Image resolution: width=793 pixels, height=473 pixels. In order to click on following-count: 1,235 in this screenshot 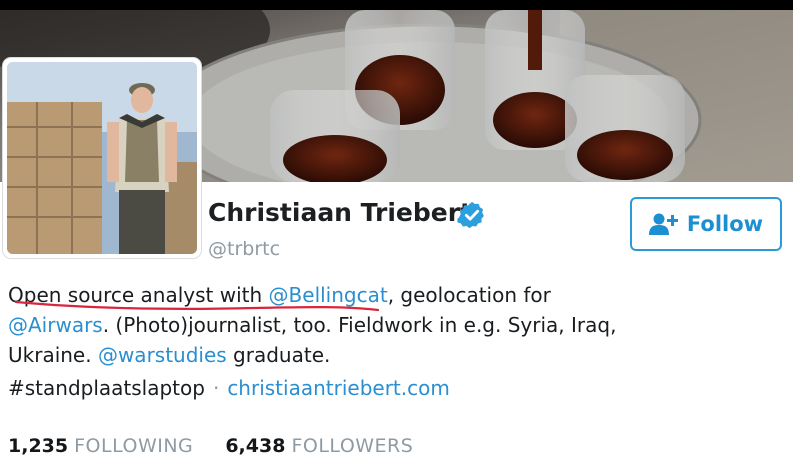, I will do `click(38, 446)`.